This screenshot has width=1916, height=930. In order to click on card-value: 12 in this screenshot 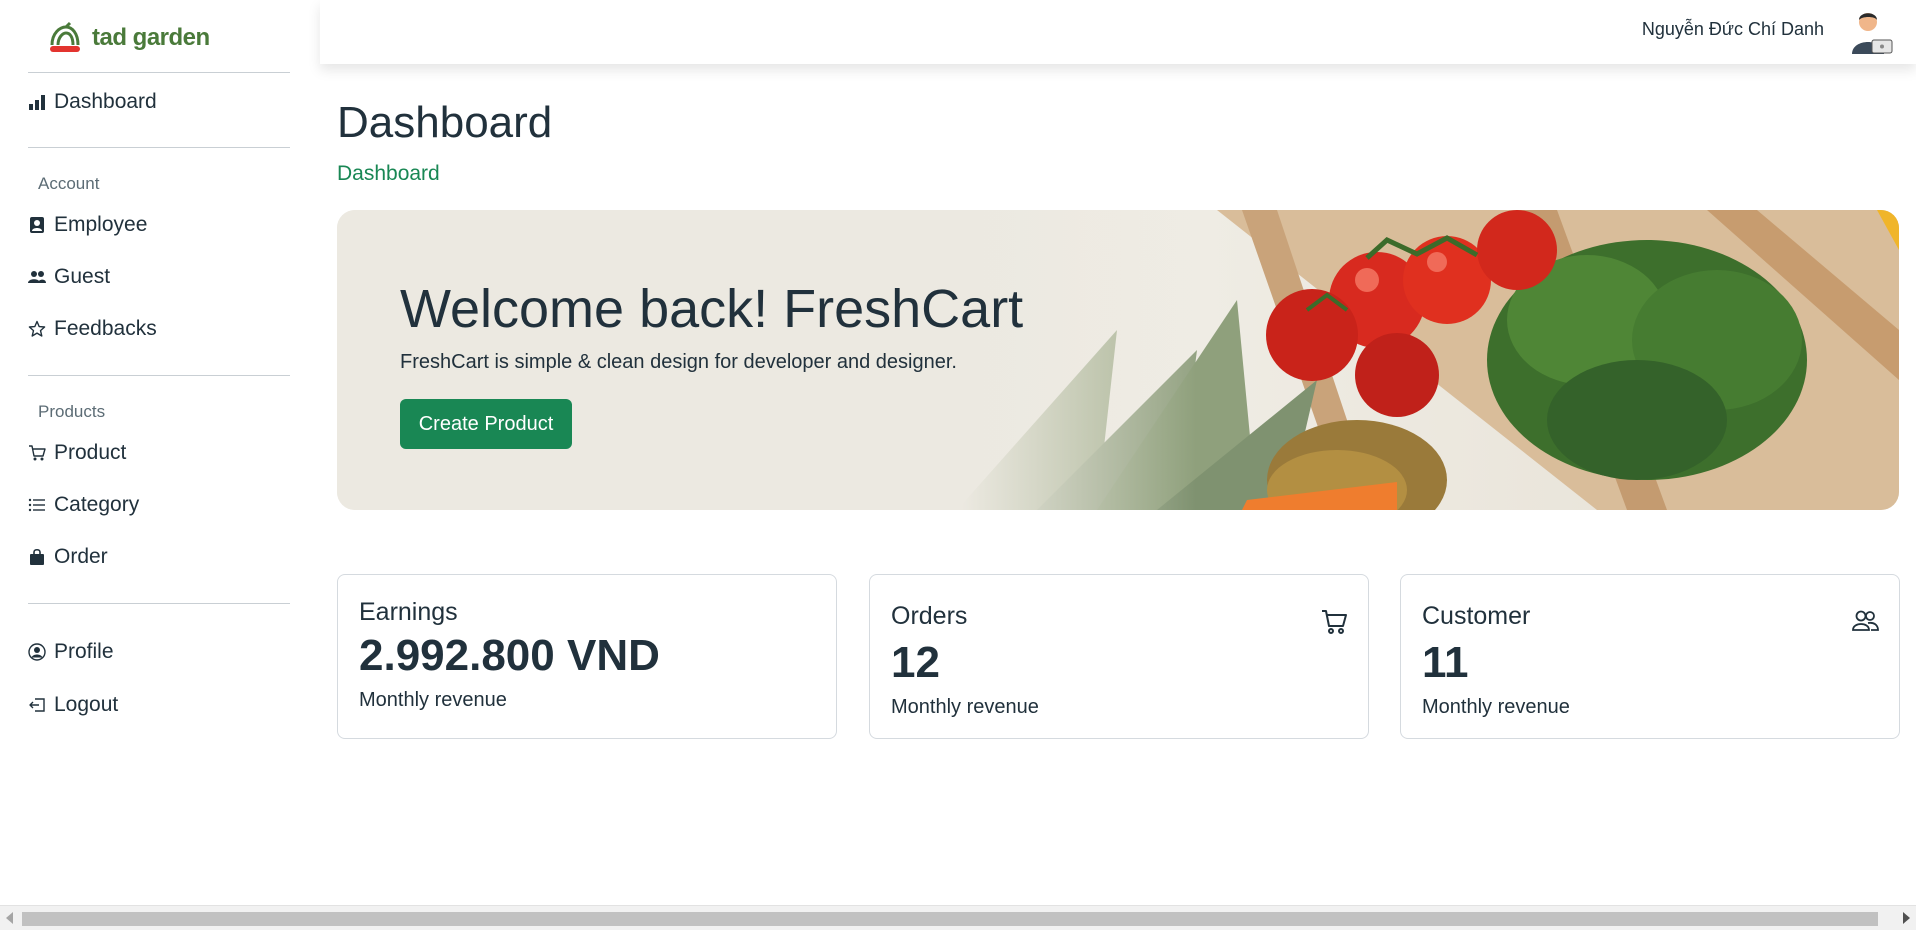, I will do `click(915, 662)`.